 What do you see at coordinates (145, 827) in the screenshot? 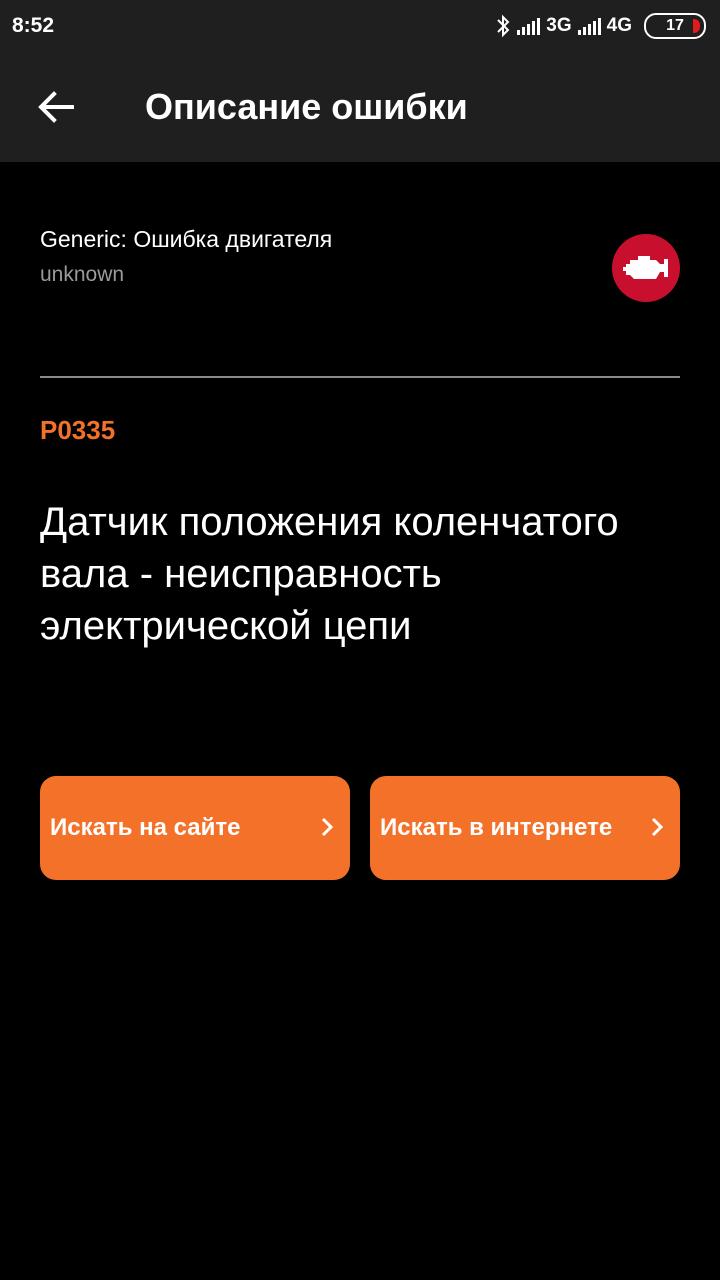
I see `search-site-label: Искать на сайте` at bounding box center [145, 827].